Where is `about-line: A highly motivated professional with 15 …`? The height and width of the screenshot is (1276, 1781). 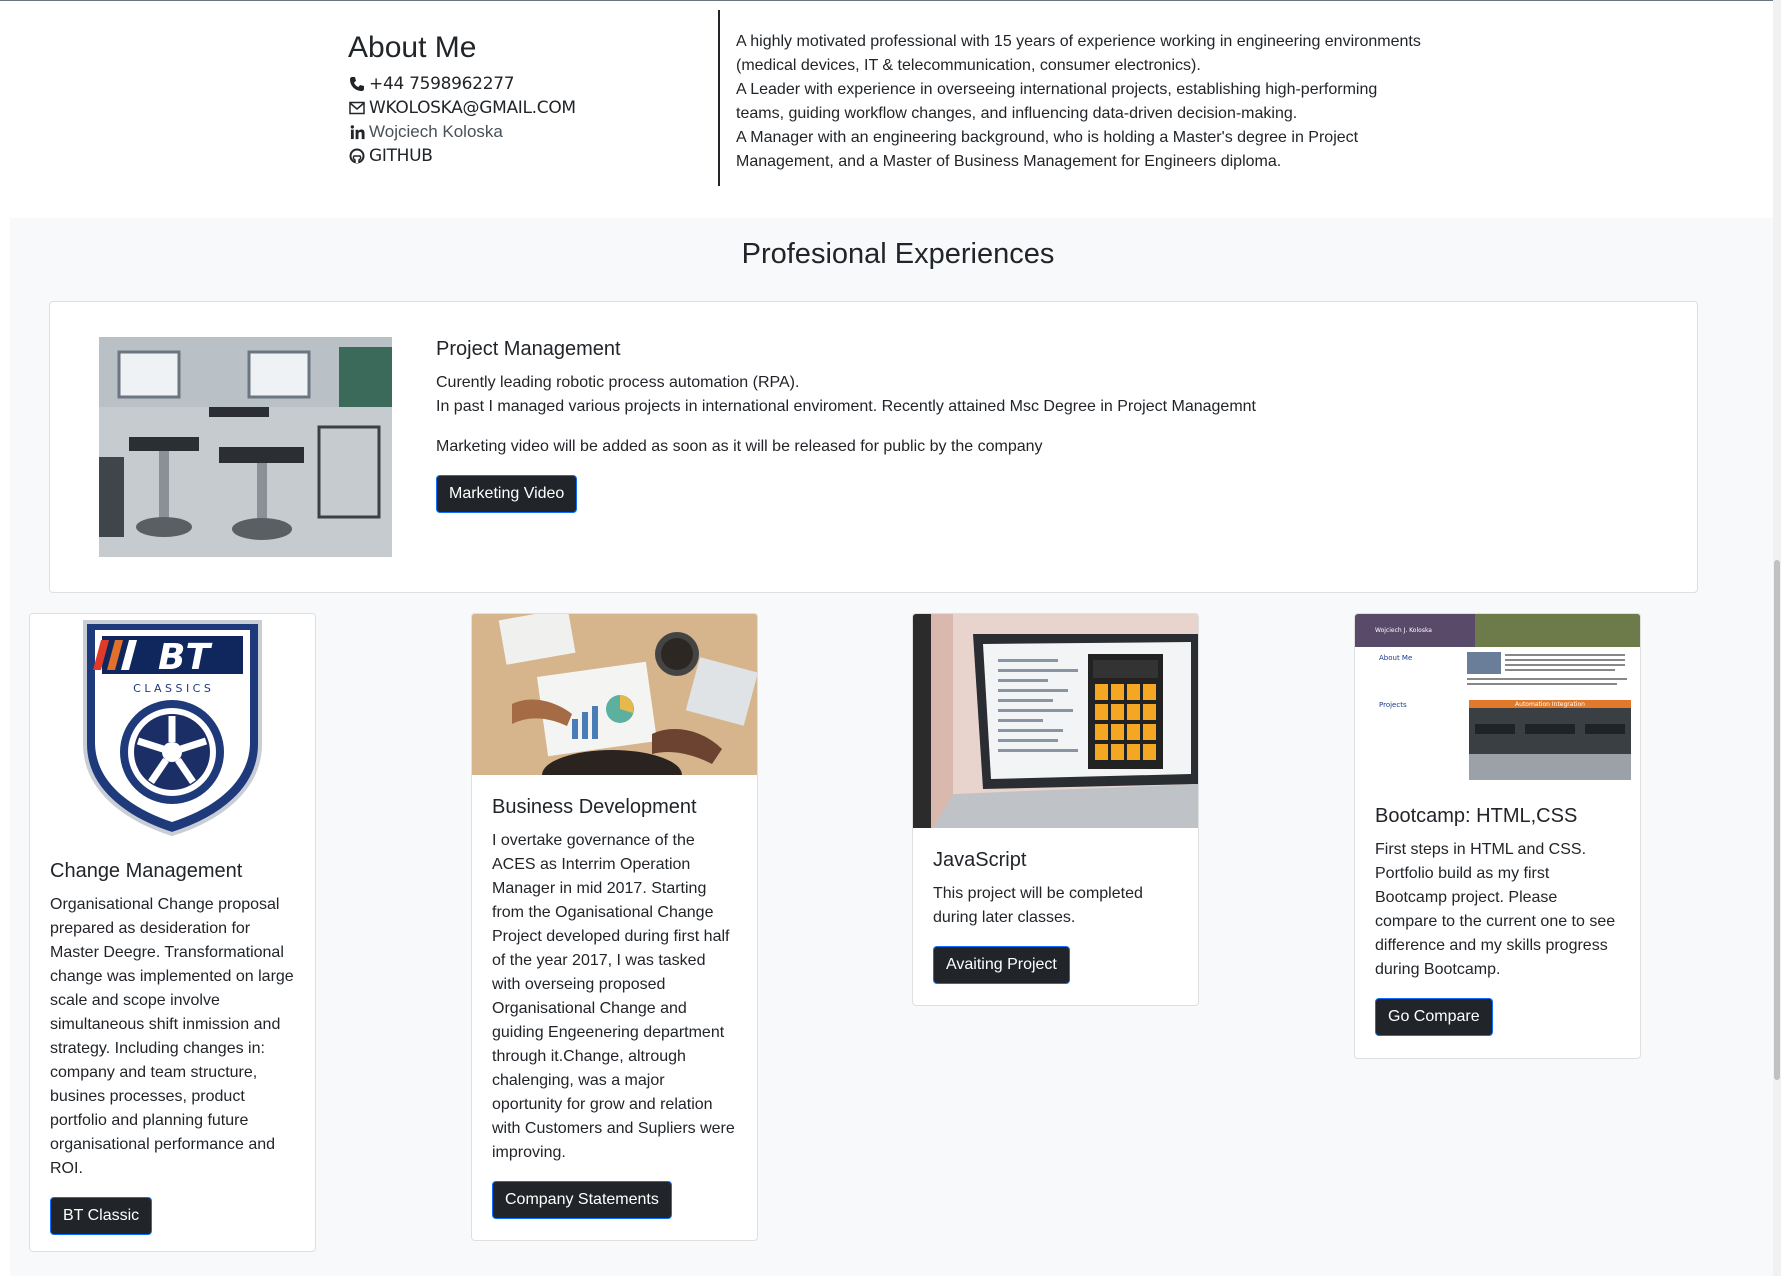
about-line: A highly motivated professional with 15 … is located at coordinates (1078, 41).